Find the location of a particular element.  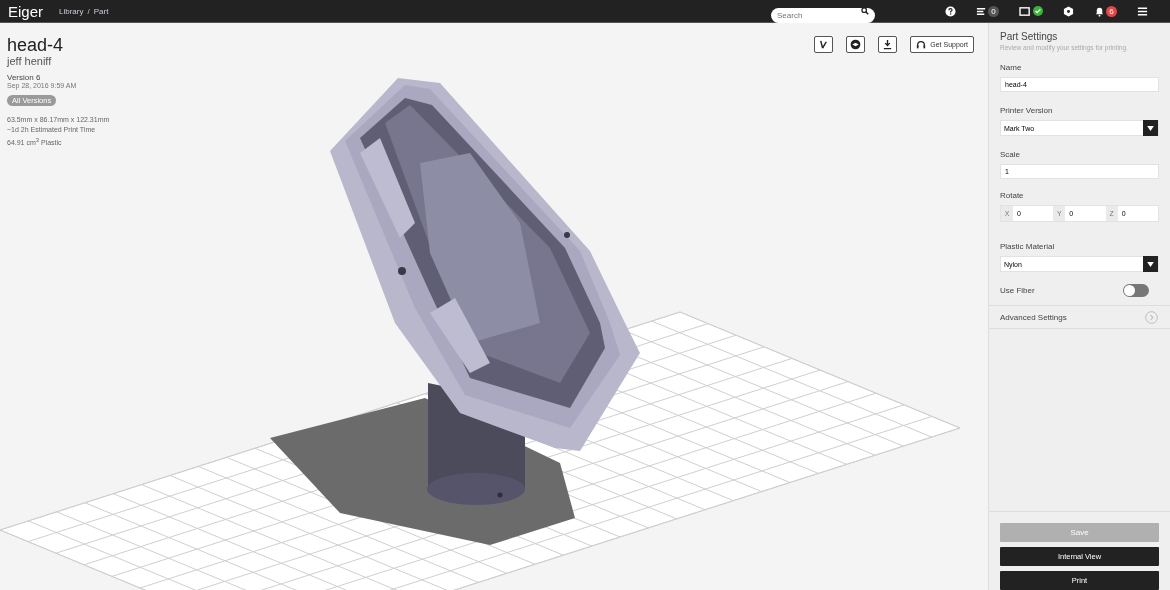

download-icon is located at coordinates (888, 44).